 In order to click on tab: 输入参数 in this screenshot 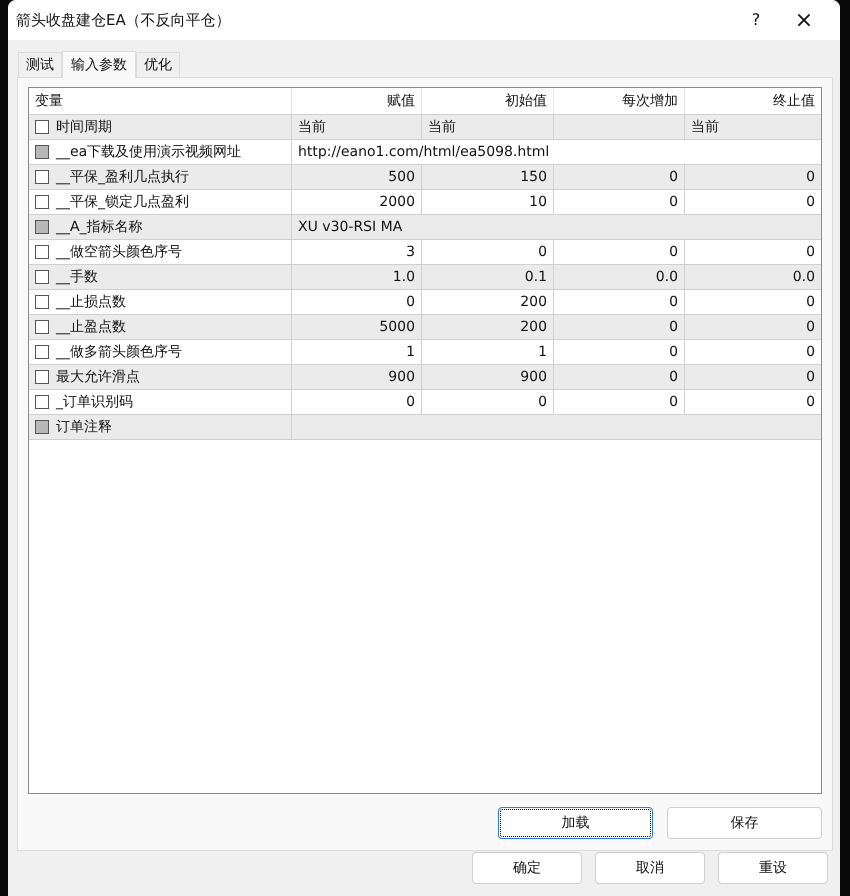, I will do `click(99, 64)`.